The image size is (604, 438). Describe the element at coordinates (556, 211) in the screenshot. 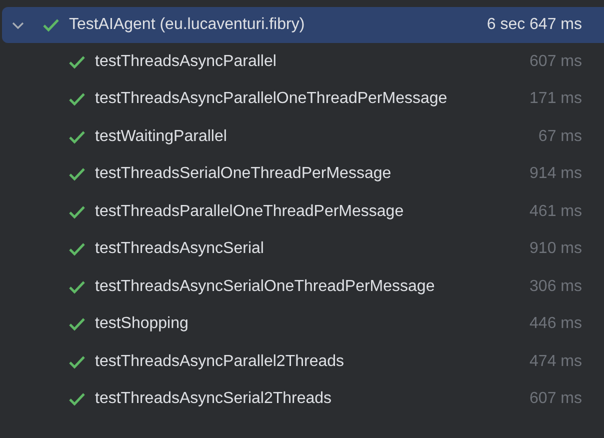

I see `test-duration: 461 ms` at that location.